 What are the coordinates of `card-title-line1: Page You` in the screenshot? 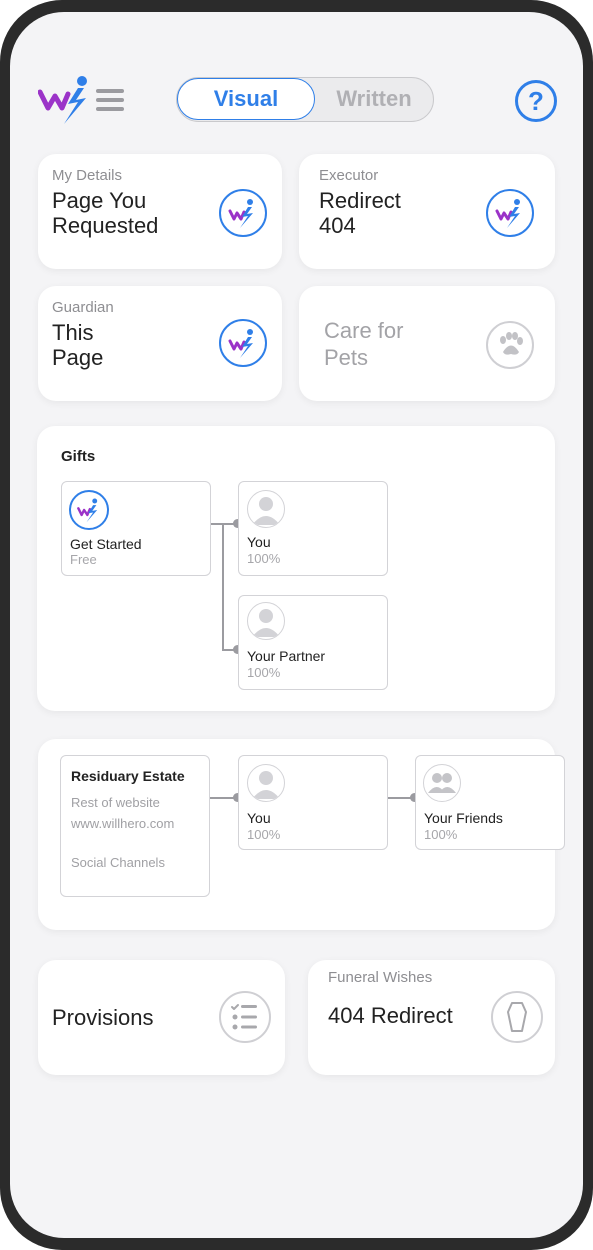 It's located at (99, 200).